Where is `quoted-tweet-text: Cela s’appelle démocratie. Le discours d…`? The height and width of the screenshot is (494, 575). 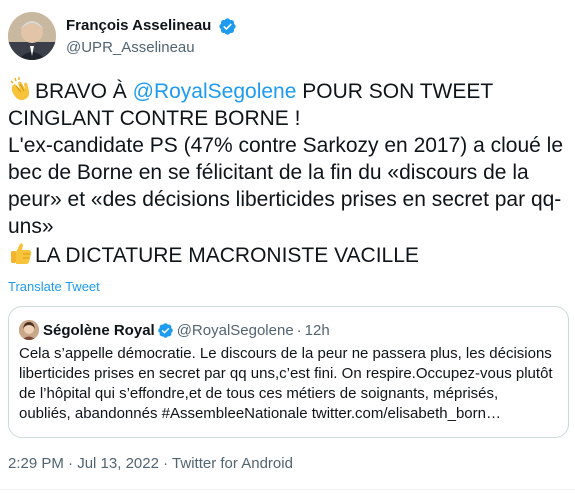
quoted-tweet-text: Cela s’appelle démocratie. Le discours d… is located at coordinates (286, 383).